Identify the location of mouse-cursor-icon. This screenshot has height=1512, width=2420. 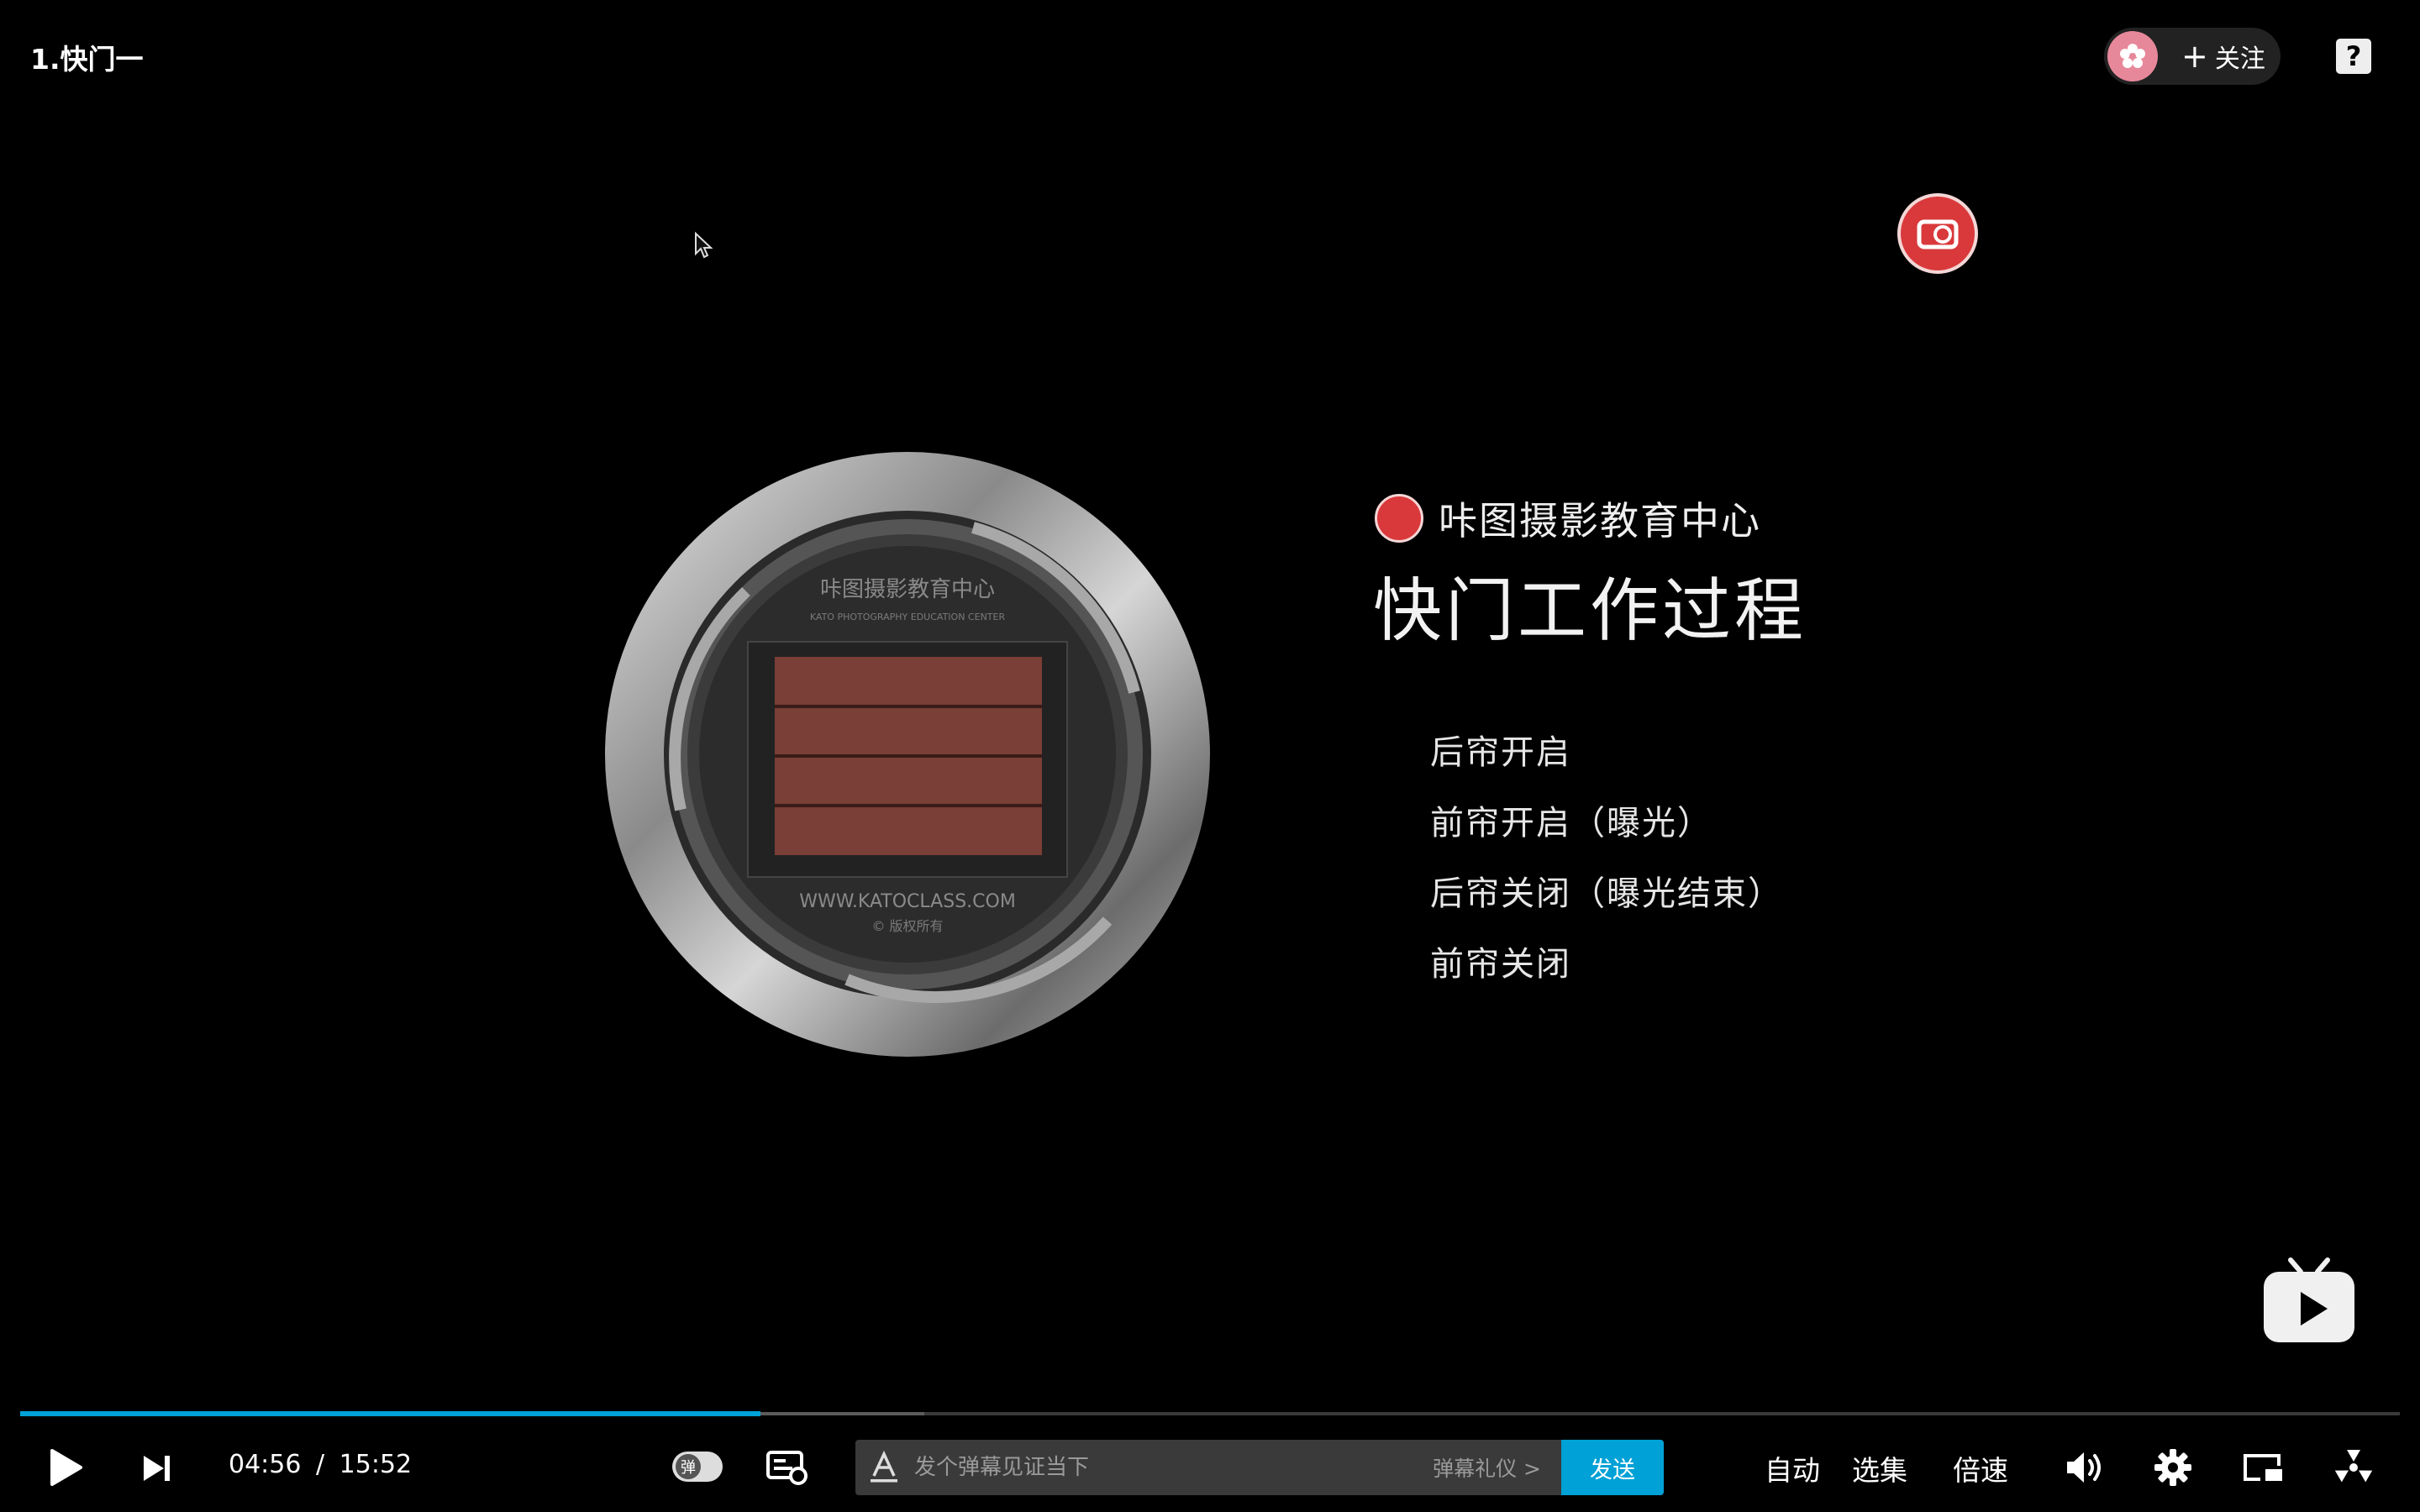
(704, 246).